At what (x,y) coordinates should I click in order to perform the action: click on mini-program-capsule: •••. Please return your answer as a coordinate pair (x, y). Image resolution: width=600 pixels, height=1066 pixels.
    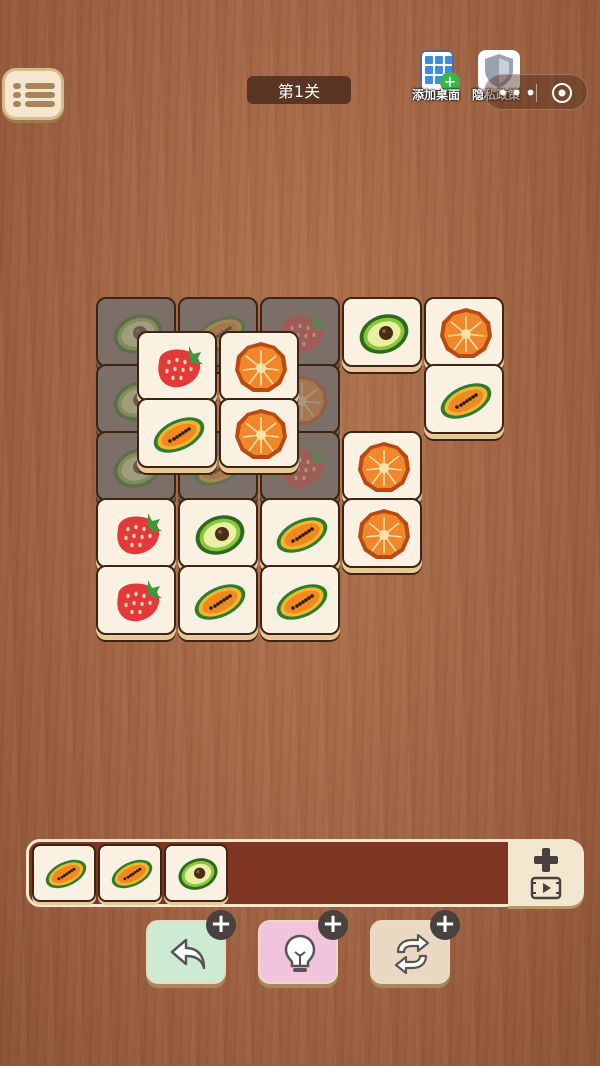
    Looking at the image, I should click on (536, 92).